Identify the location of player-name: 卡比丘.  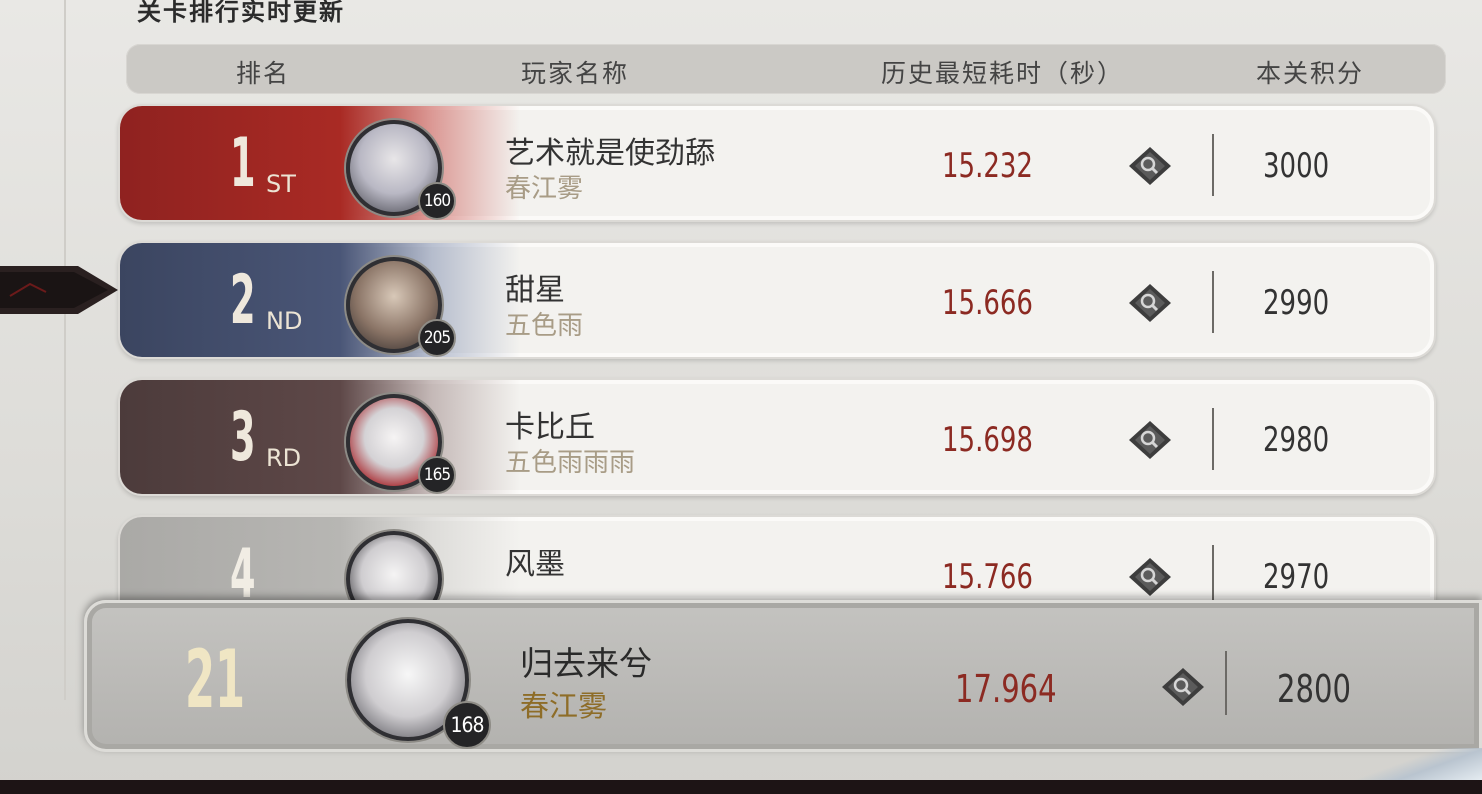
(550, 427).